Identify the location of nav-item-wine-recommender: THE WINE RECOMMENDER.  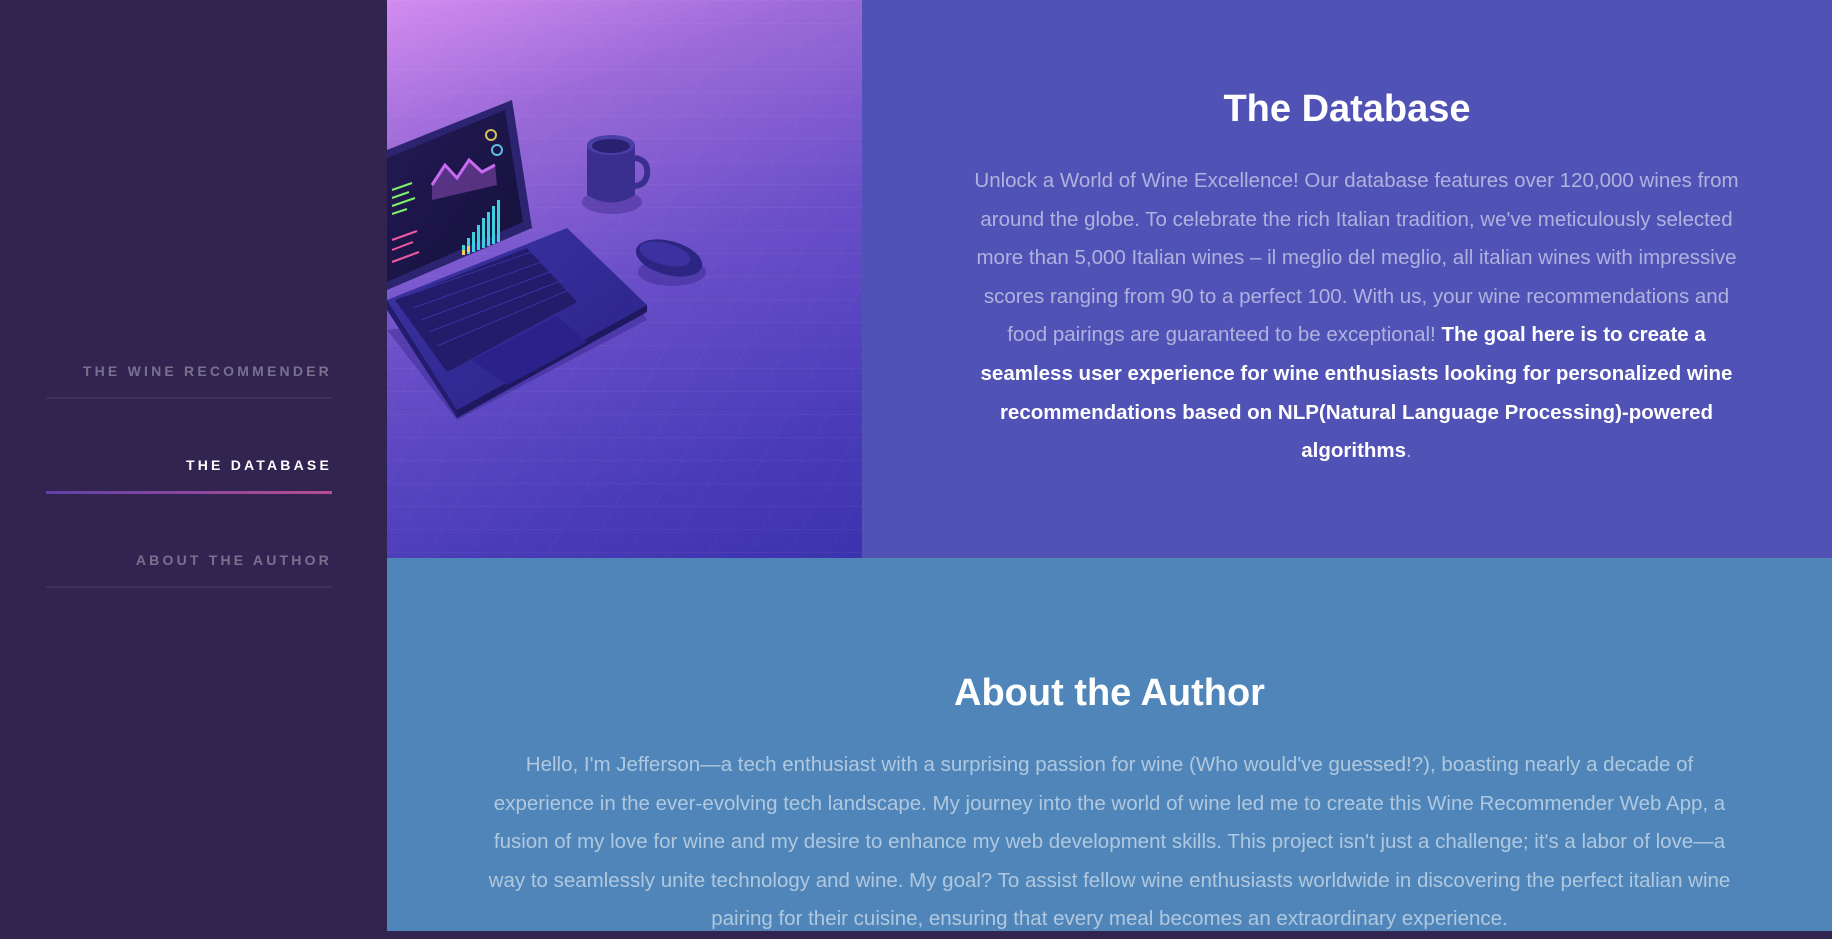
(189, 372).